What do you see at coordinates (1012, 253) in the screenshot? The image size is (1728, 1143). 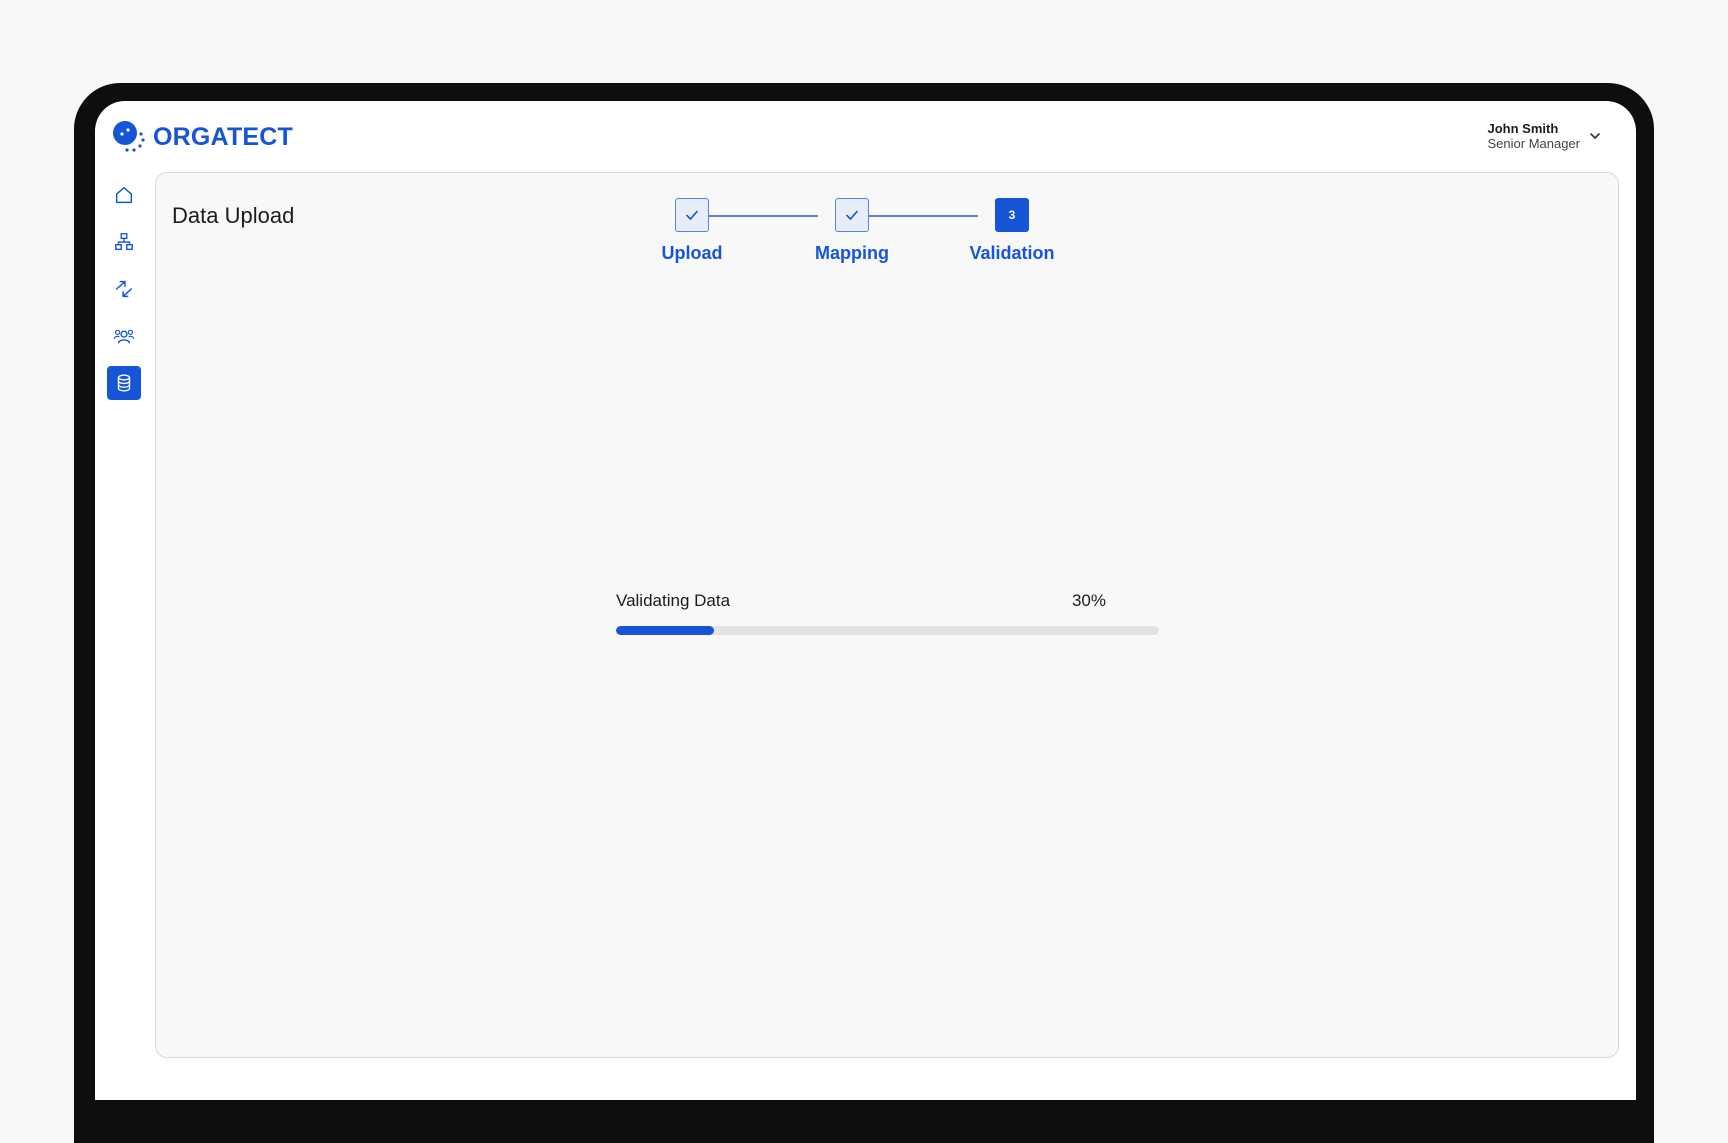 I see `step-validation-label: Validation` at bounding box center [1012, 253].